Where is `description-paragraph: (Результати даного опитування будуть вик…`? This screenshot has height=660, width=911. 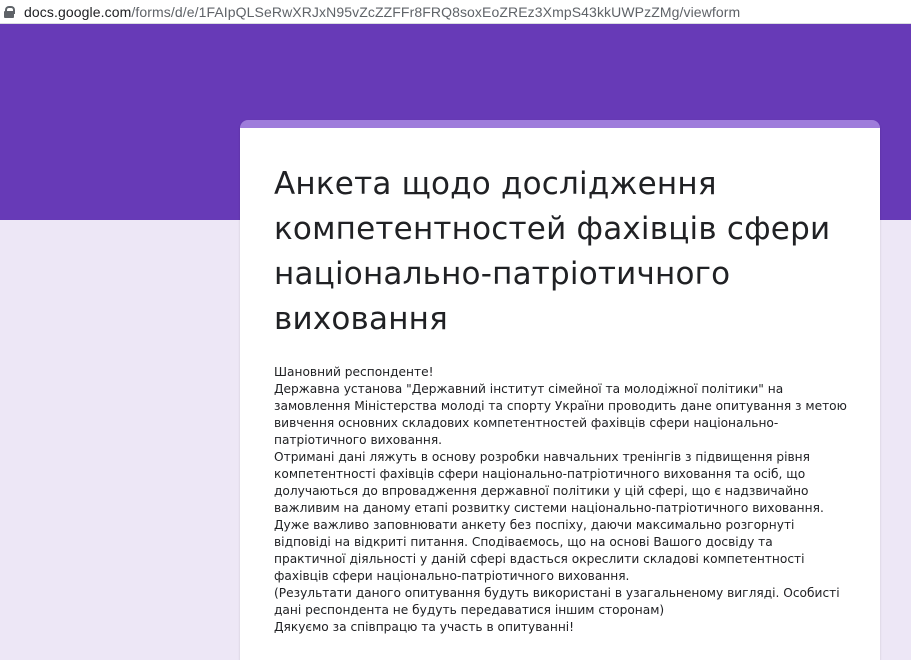
description-paragraph: (Результати даного опитування будуть вик… is located at coordinates (557, 601).